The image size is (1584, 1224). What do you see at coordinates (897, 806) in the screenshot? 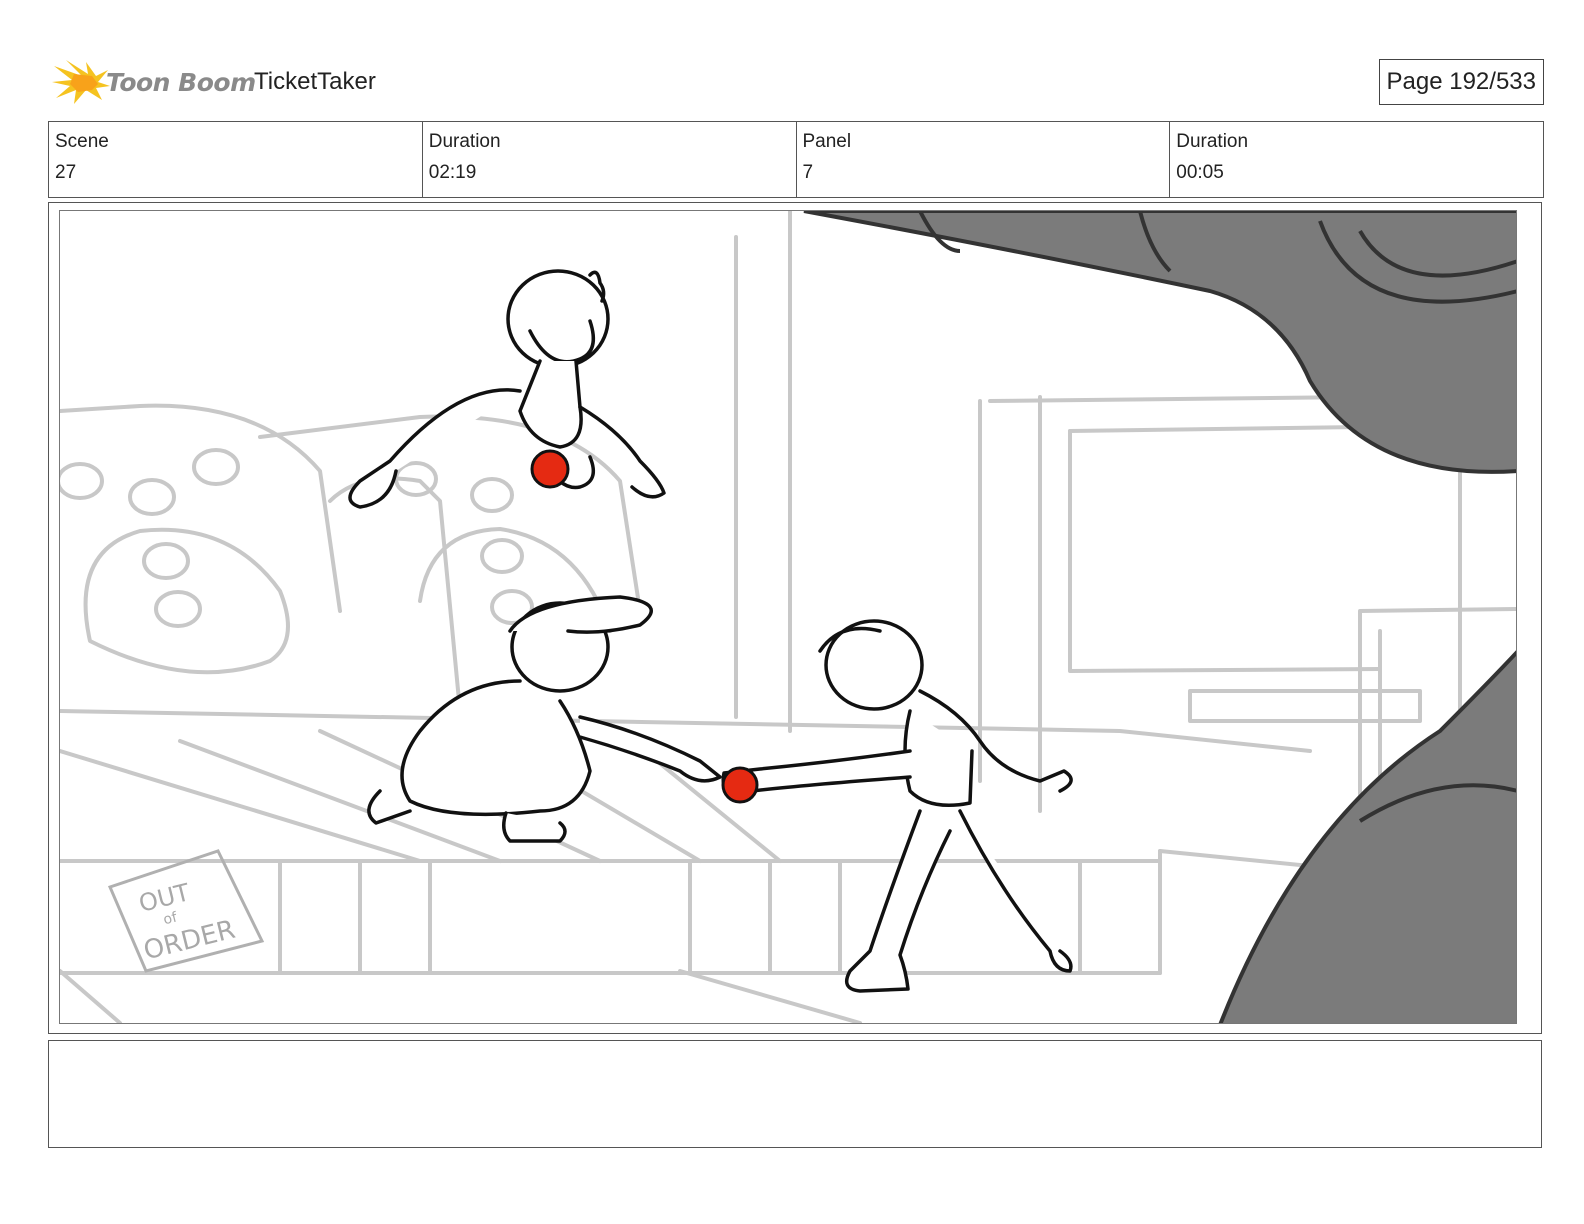
I see `girl-reaching` at bounding box center [897, 806].